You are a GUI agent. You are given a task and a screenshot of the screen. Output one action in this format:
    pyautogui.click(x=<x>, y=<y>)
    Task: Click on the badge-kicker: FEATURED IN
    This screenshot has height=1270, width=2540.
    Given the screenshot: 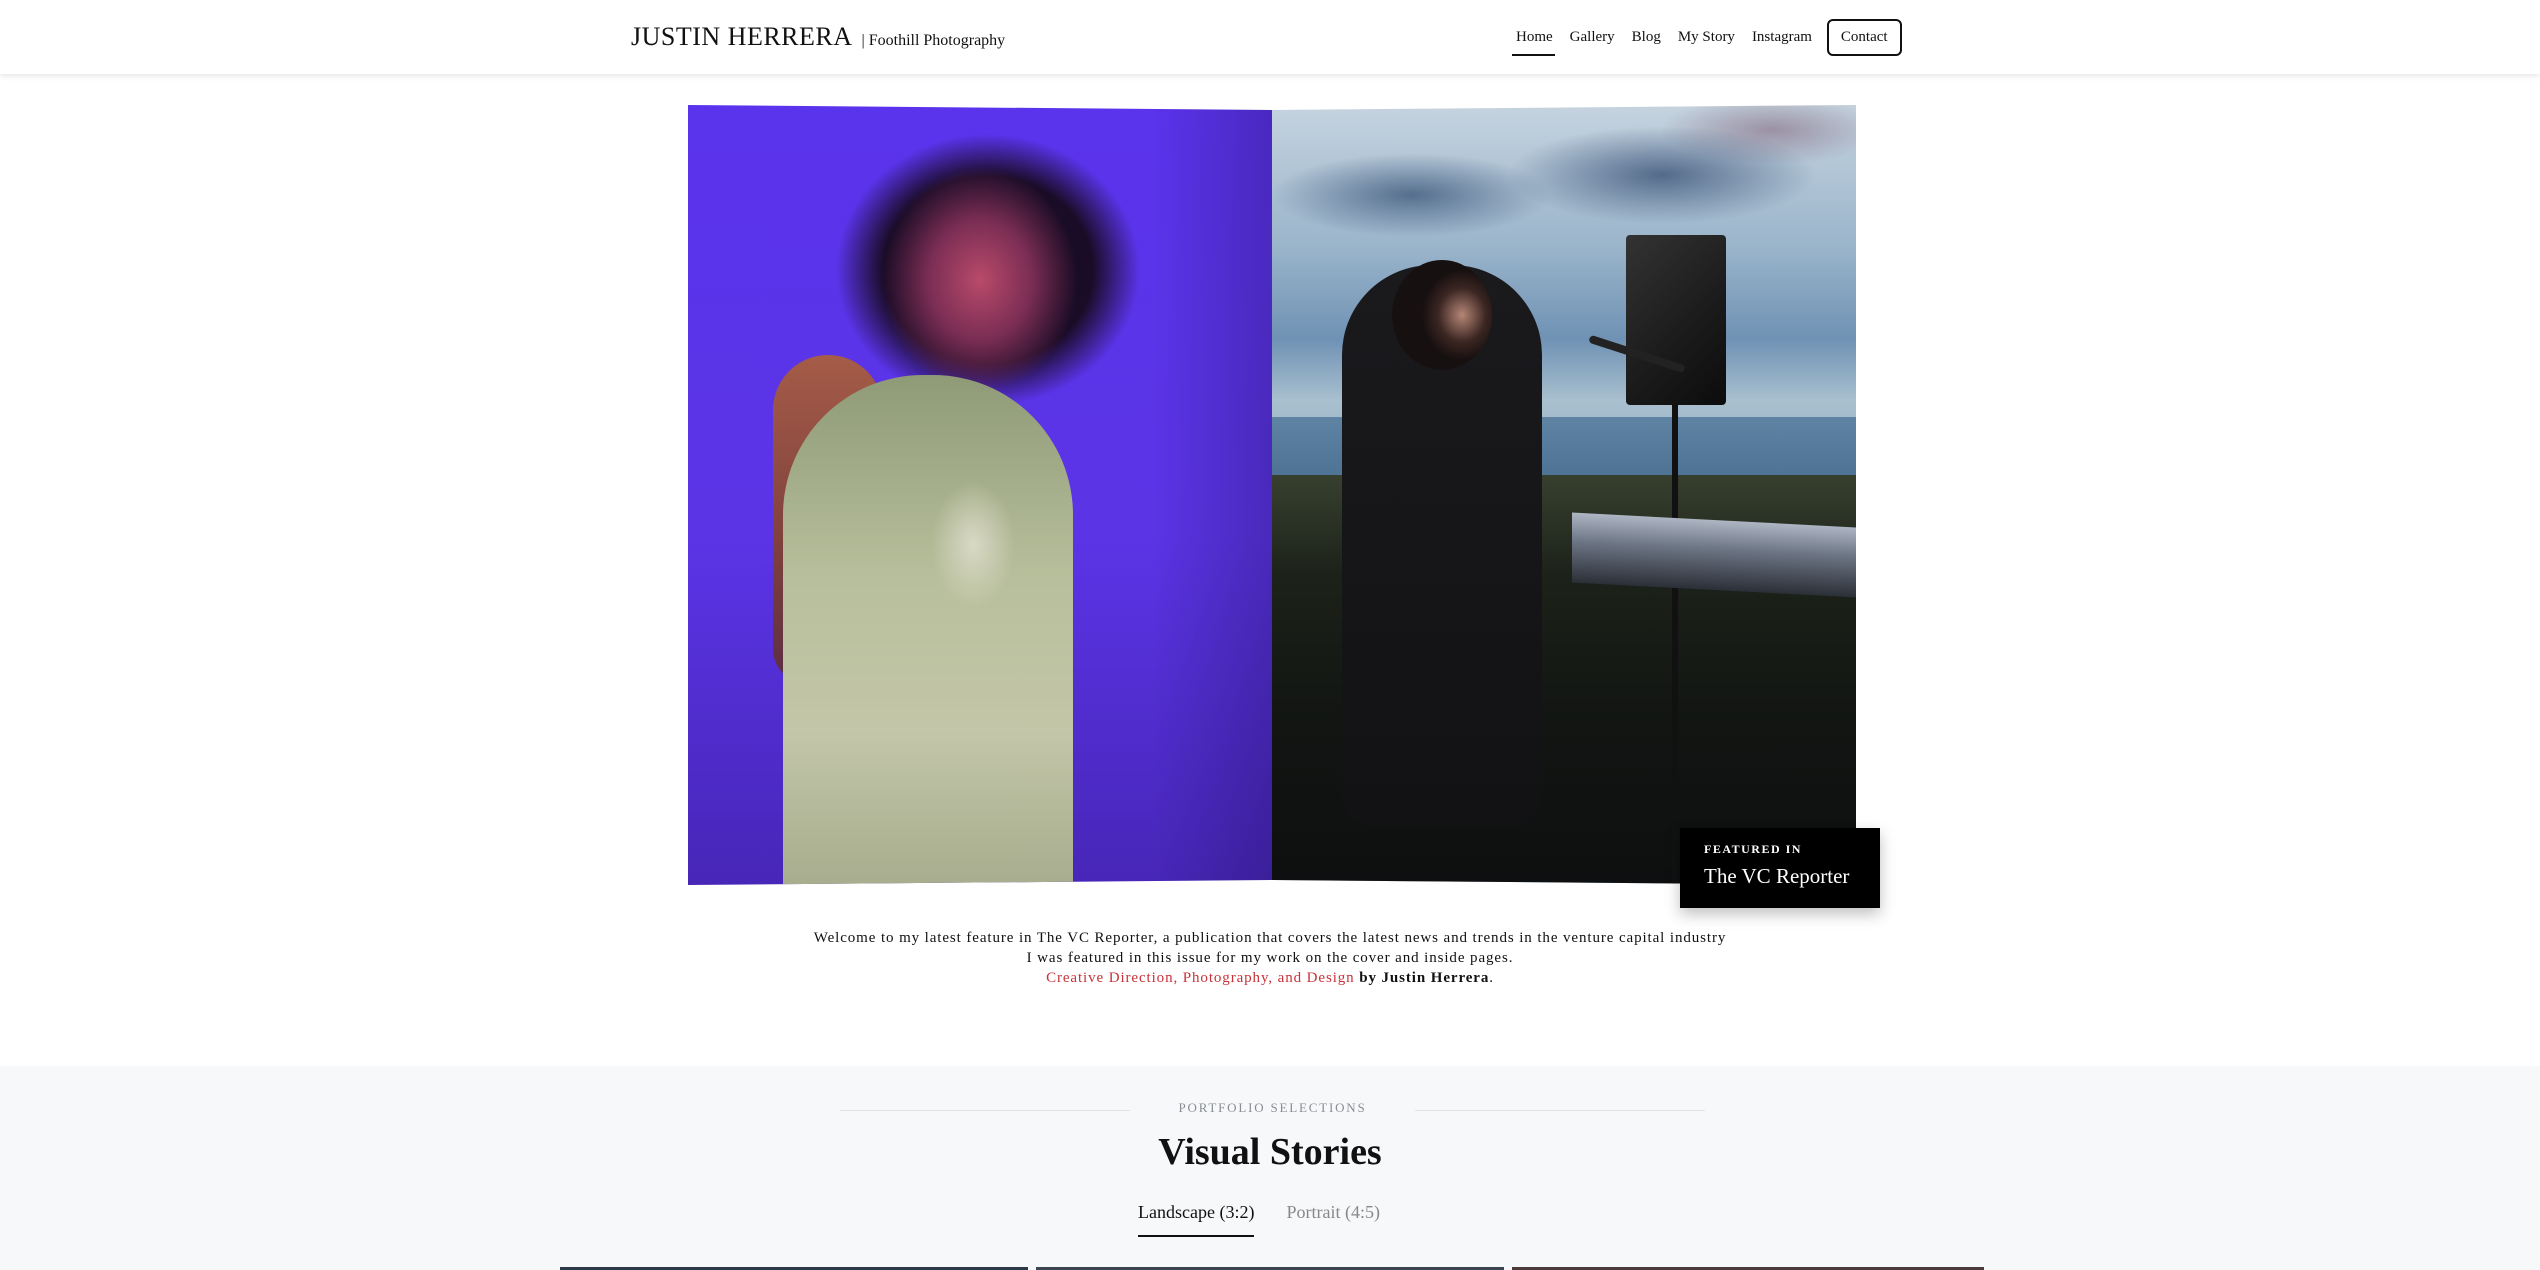 What is the action you would take?
    pyautogui.click(x=1753, y=849)
    